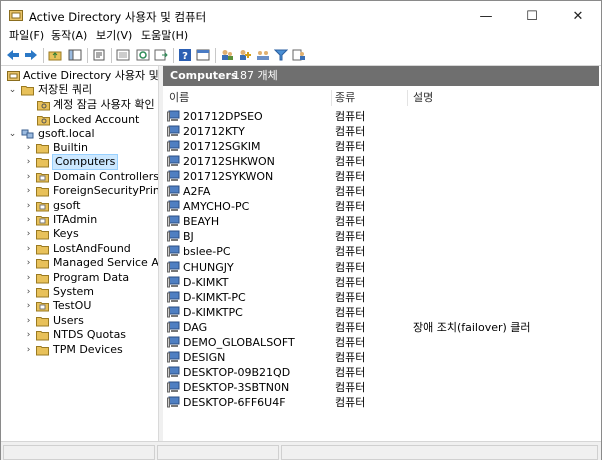  Describe the element at coordinates (381, 357) in the screenshot. I see `list-item: DESIGN 컴퓨터` at that location.